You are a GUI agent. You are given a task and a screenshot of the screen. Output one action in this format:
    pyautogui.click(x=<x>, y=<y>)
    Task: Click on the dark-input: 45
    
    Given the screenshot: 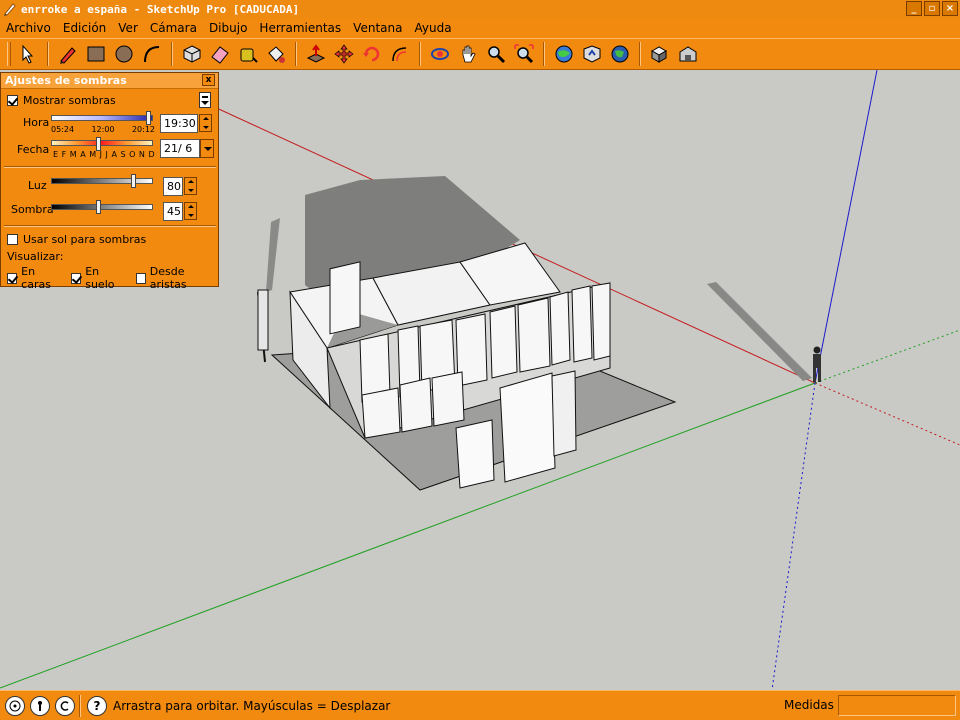 What is the action you would take?
    pyautogui.click(x=173, y=211)
    